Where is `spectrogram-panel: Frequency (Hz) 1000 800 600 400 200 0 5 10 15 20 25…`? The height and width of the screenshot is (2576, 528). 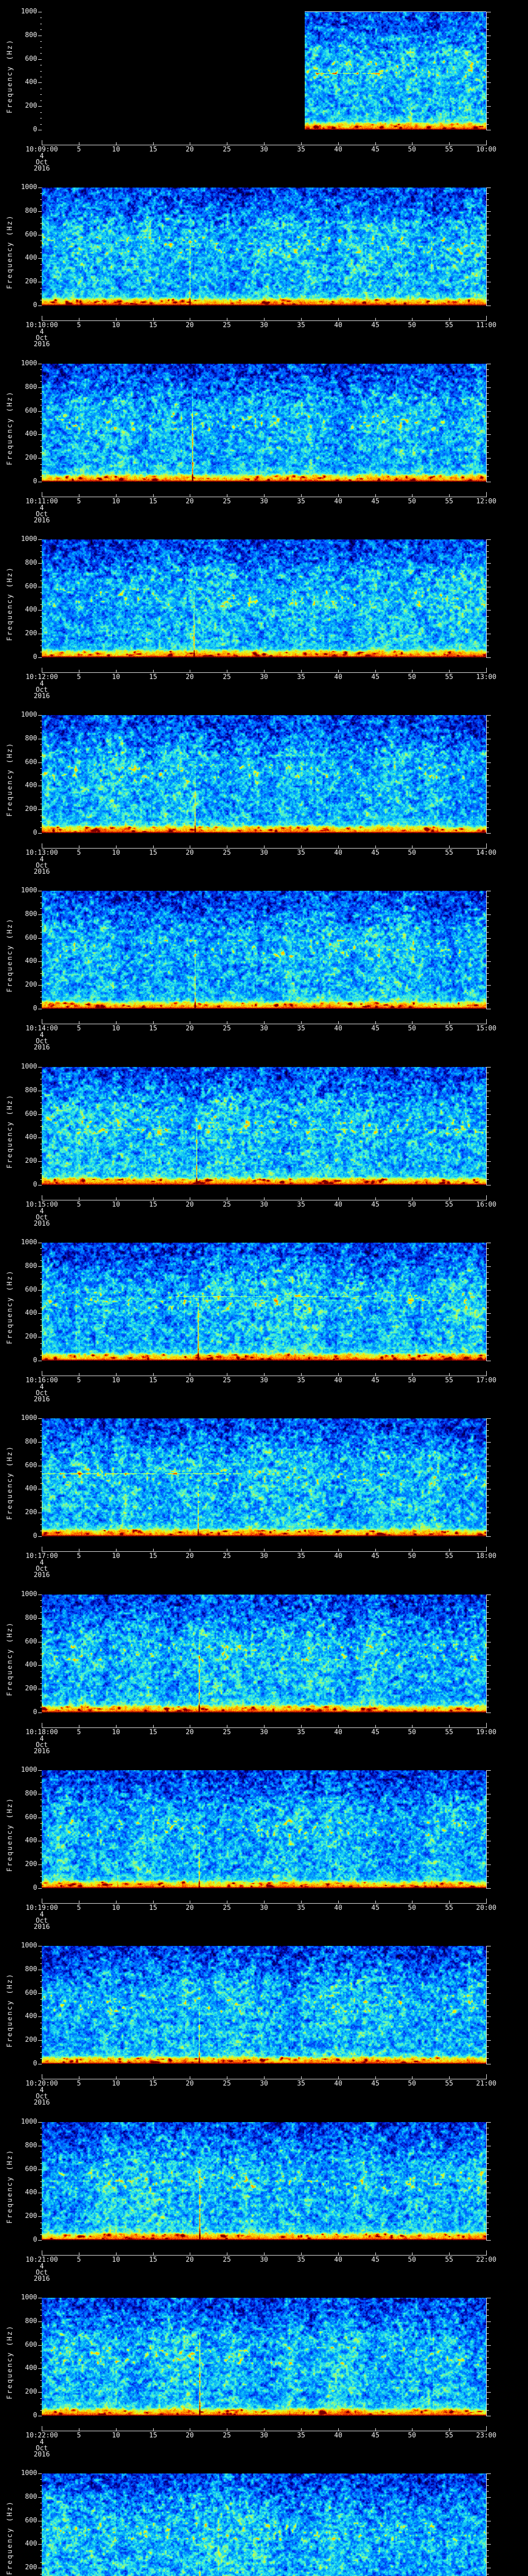 spectrogram-panel: Frequency (Hz) 1000 800 600 400 200 0 5 10 15 20 25… is located at coordinates (264, 616).